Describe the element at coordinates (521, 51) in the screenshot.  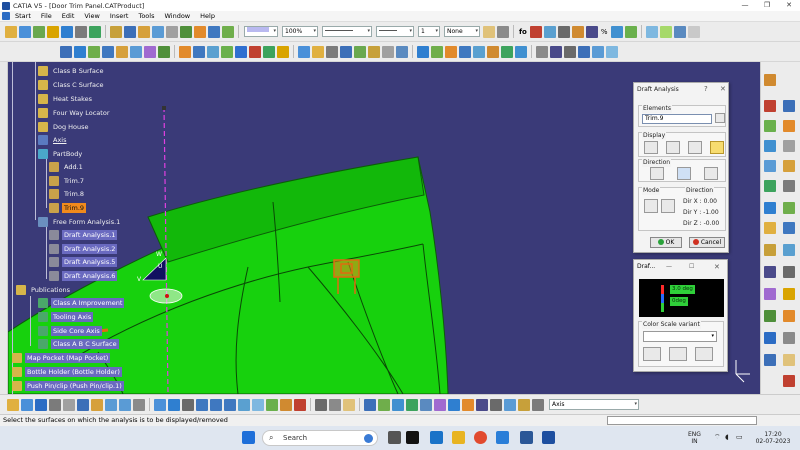
I see `slot-icon` at that location.